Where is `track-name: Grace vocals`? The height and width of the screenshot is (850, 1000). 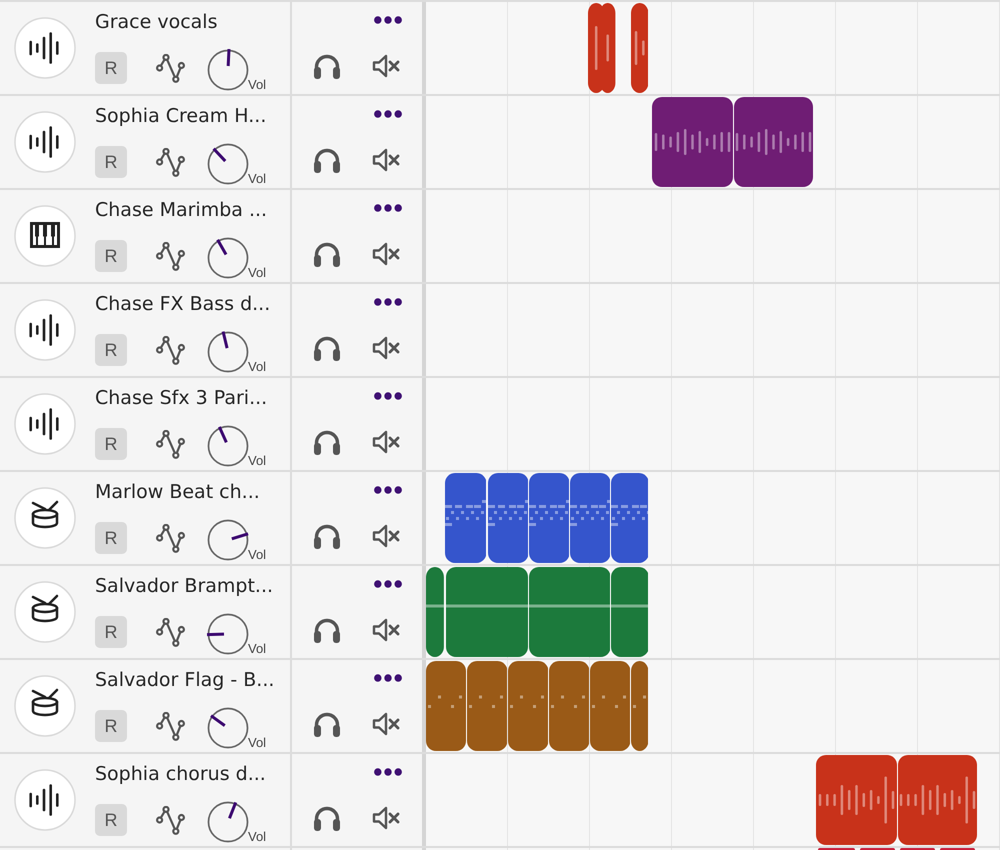
track-name: Grace vocals is located at coordinates (156, 22).